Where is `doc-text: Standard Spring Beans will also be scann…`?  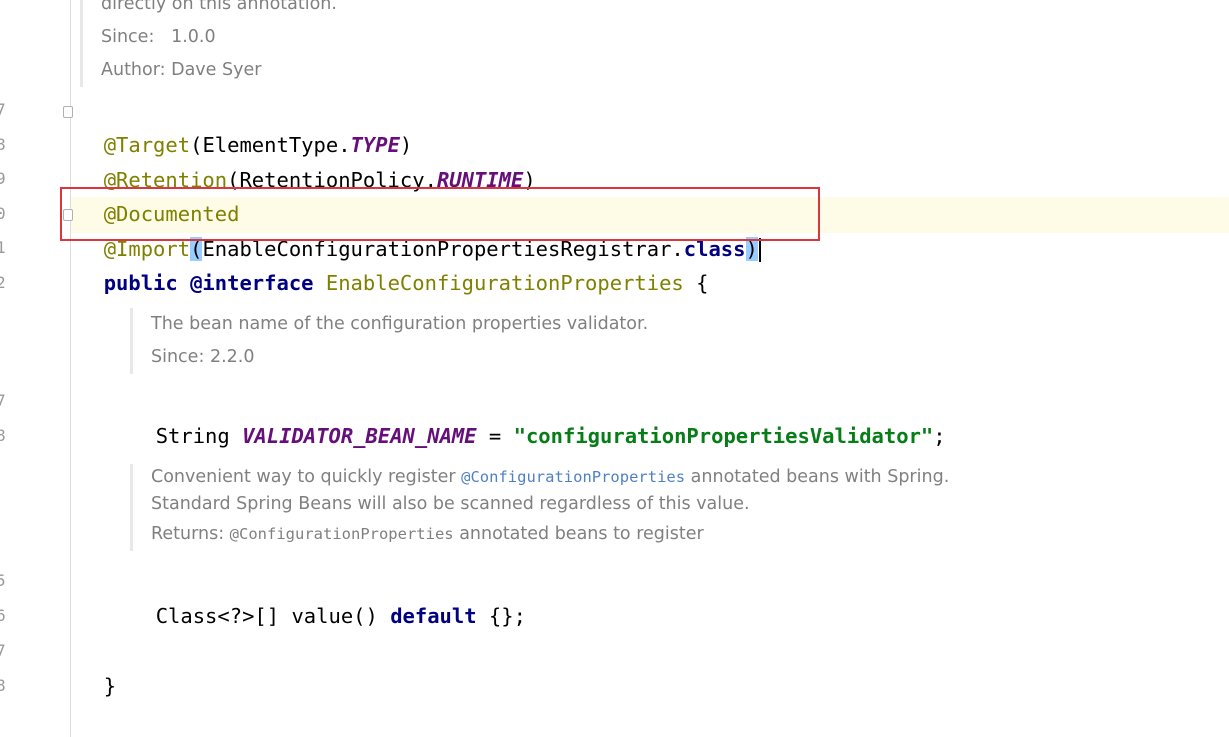 doc-text: Standard Spring Beans will also be scann… is located at coordinates (450, 504).